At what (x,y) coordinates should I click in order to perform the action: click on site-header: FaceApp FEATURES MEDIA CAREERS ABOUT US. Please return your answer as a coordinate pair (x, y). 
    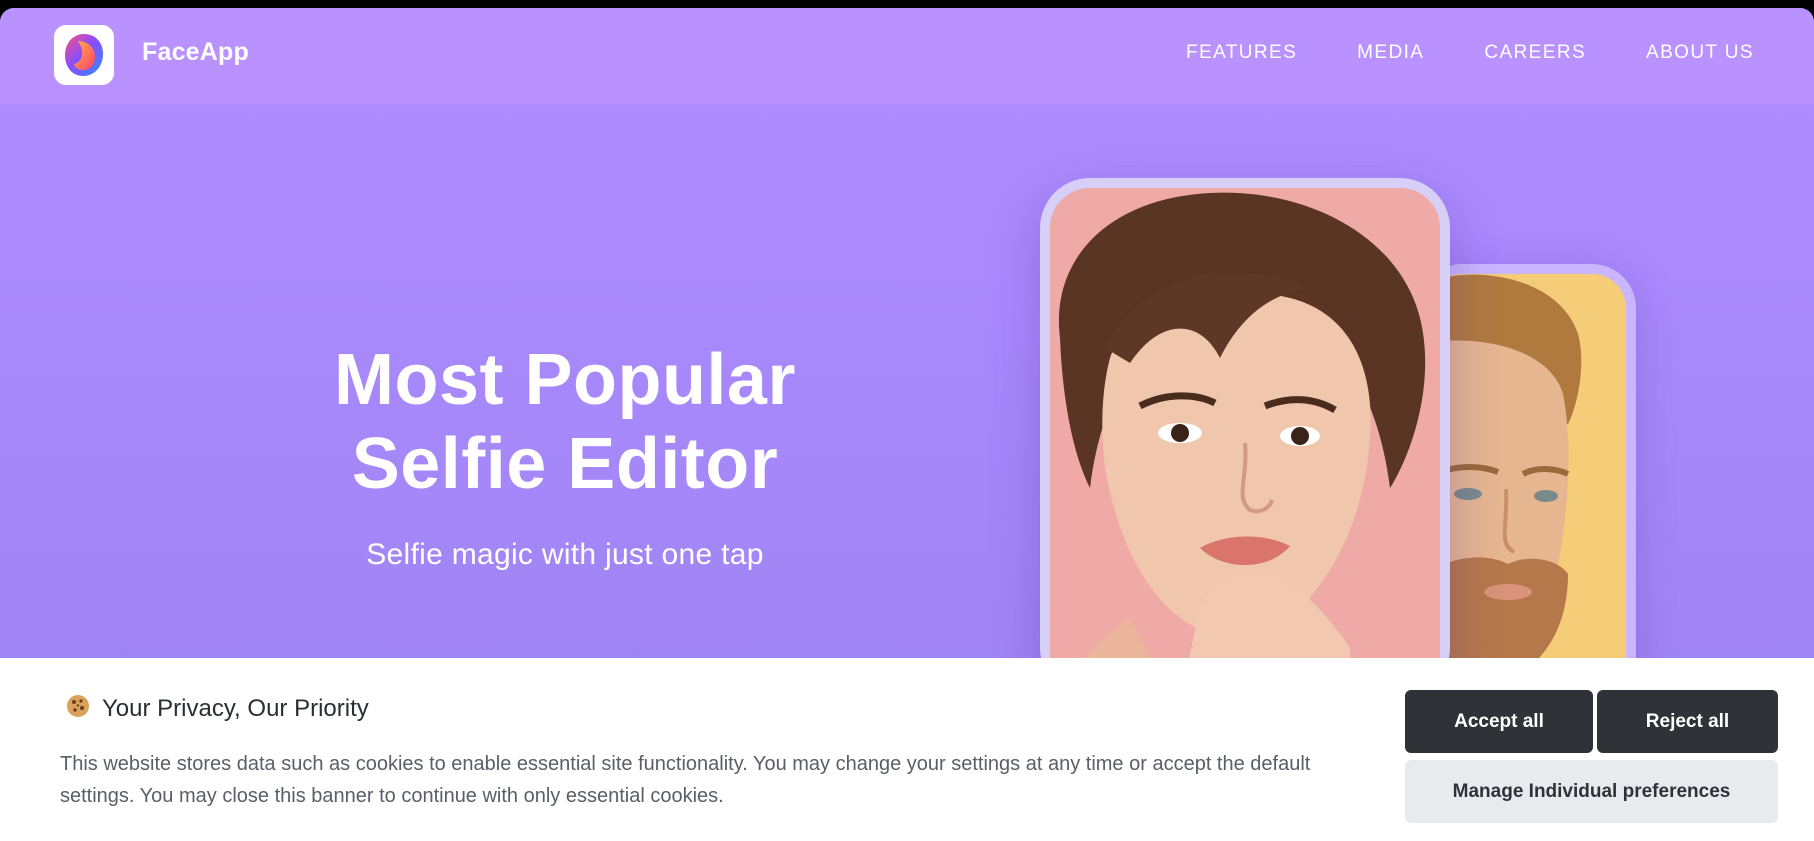
    Looking at the image, I should click on (907, 56).